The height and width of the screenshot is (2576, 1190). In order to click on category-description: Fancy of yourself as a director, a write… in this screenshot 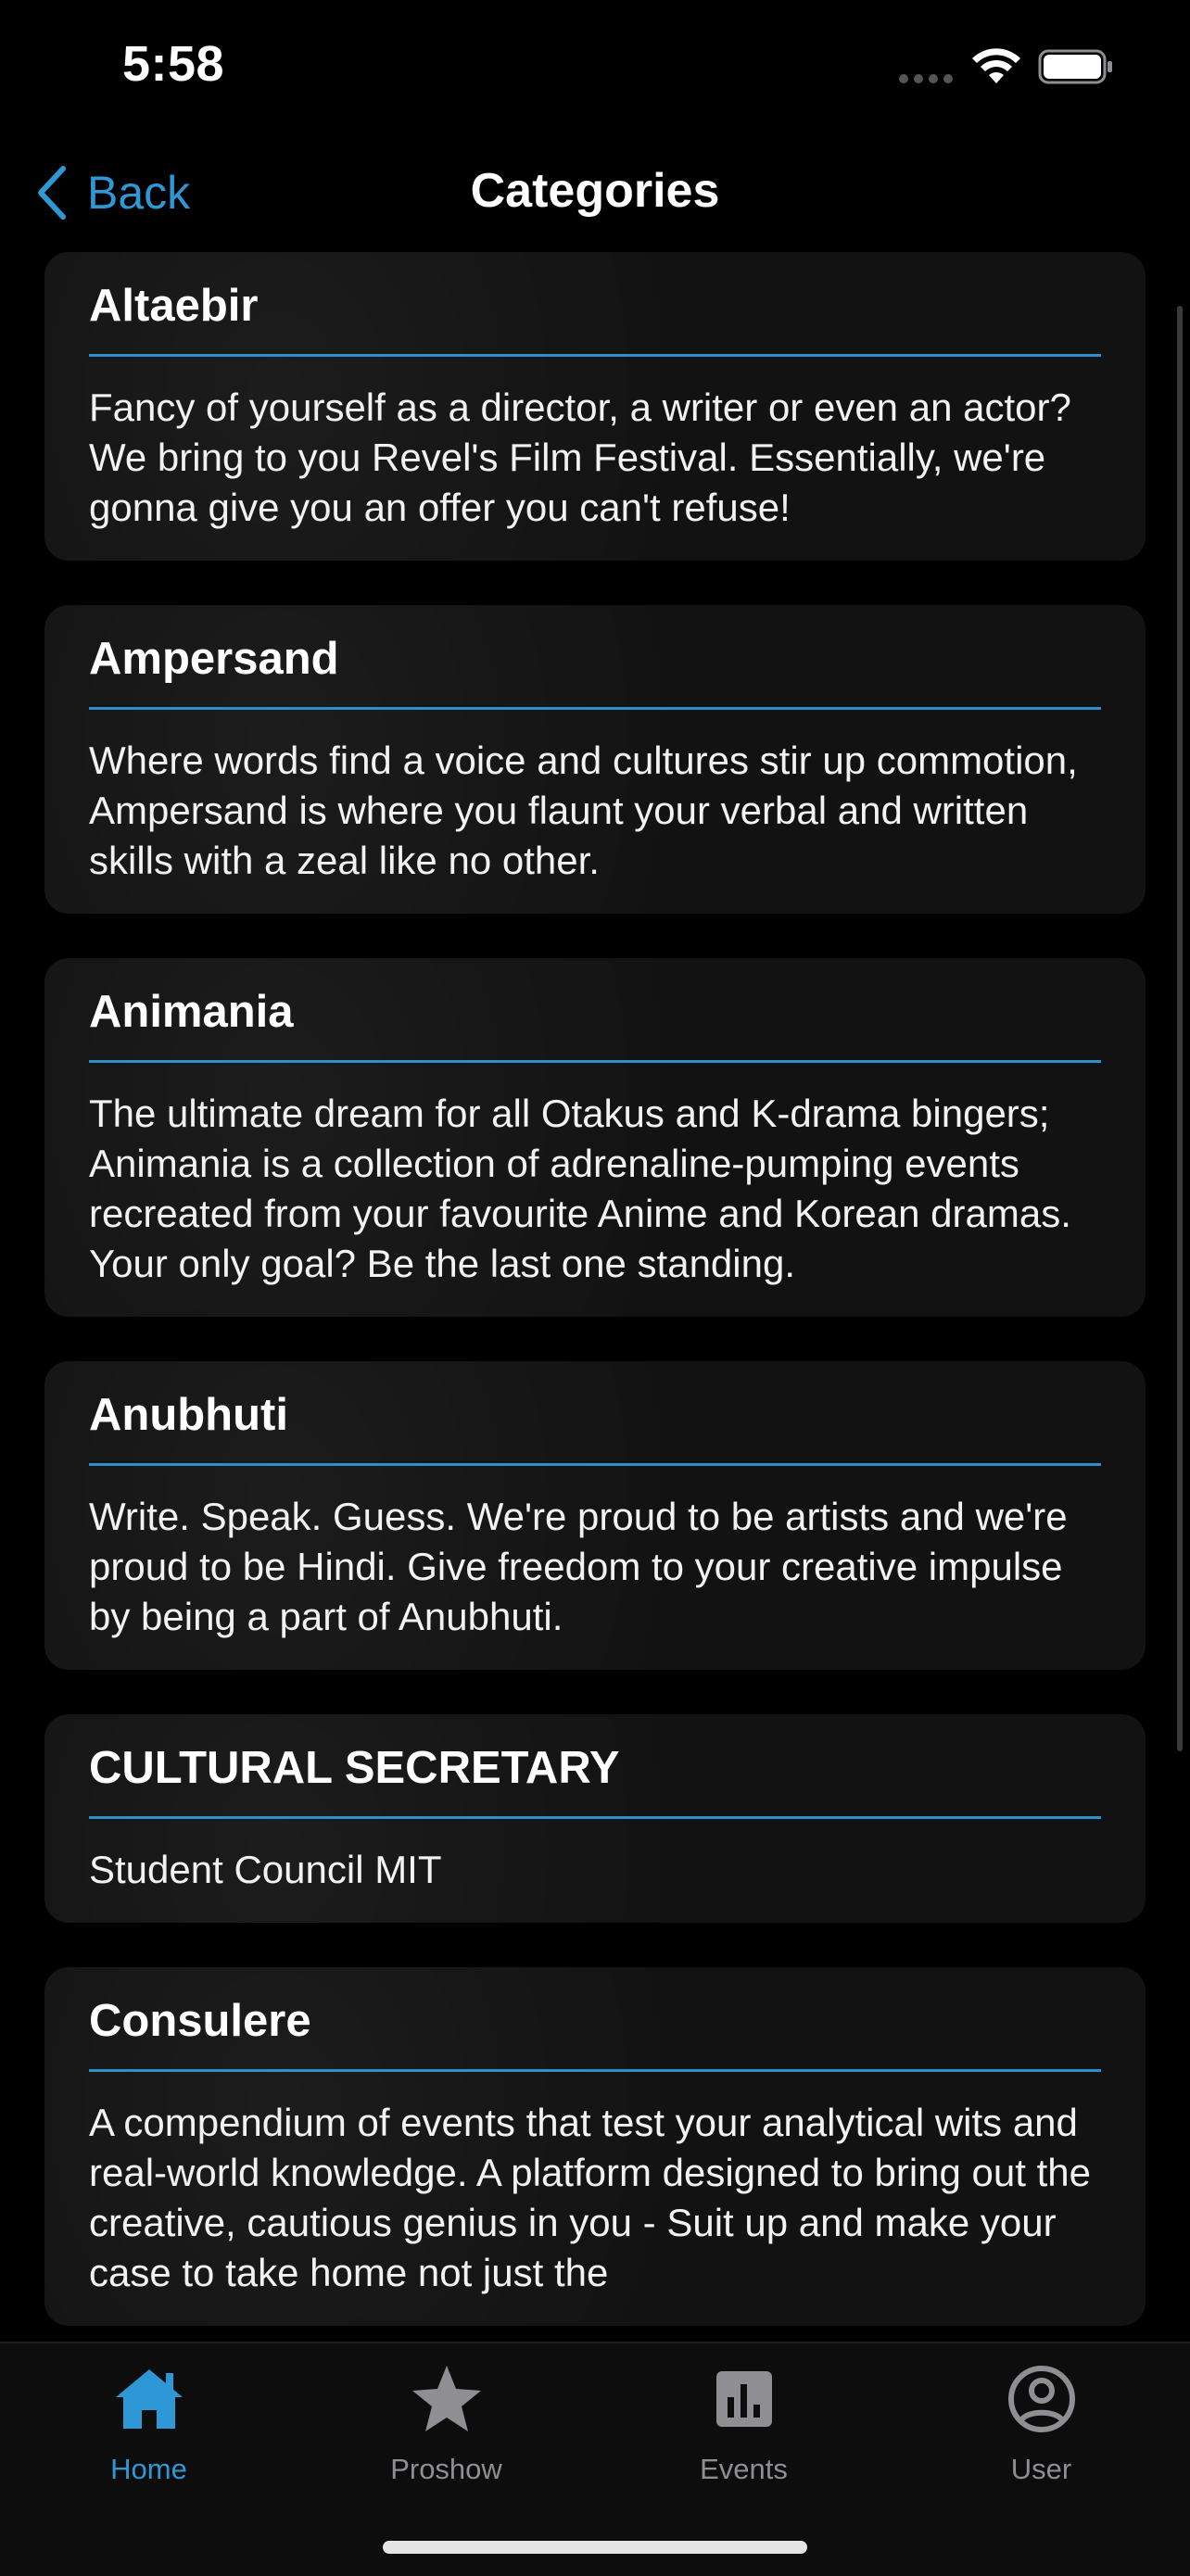, I will do `click(580, 457)`.